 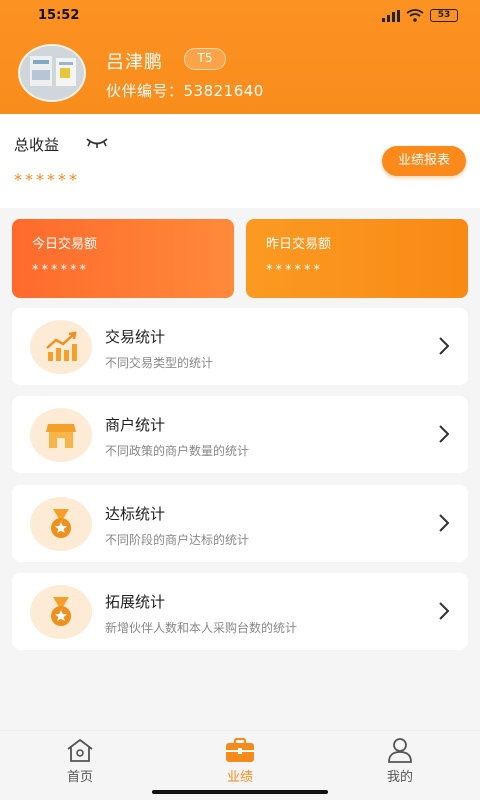 I want to click on store-icon, so click(x=61, y=435).